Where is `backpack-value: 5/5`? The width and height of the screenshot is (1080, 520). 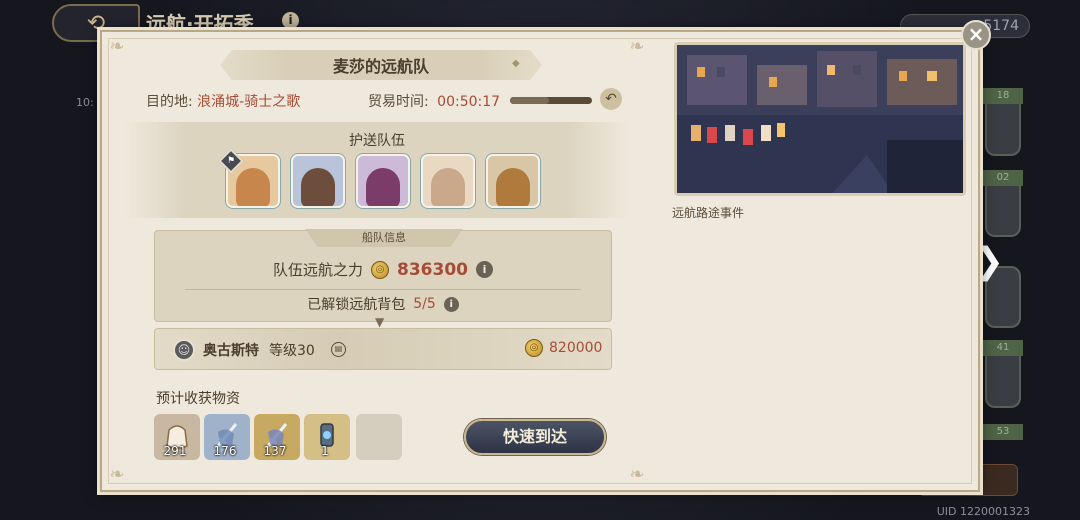 backpack-value: 5/5 is located at coordinates (424, 304).